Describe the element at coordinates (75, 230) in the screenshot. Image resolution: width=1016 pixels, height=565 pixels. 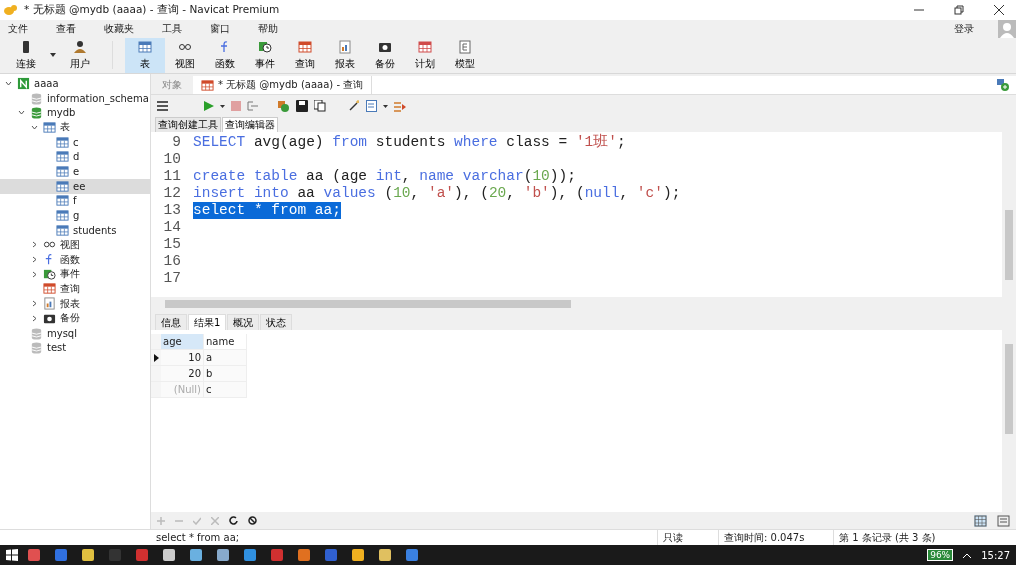
I see `tree-item: students` at that location.